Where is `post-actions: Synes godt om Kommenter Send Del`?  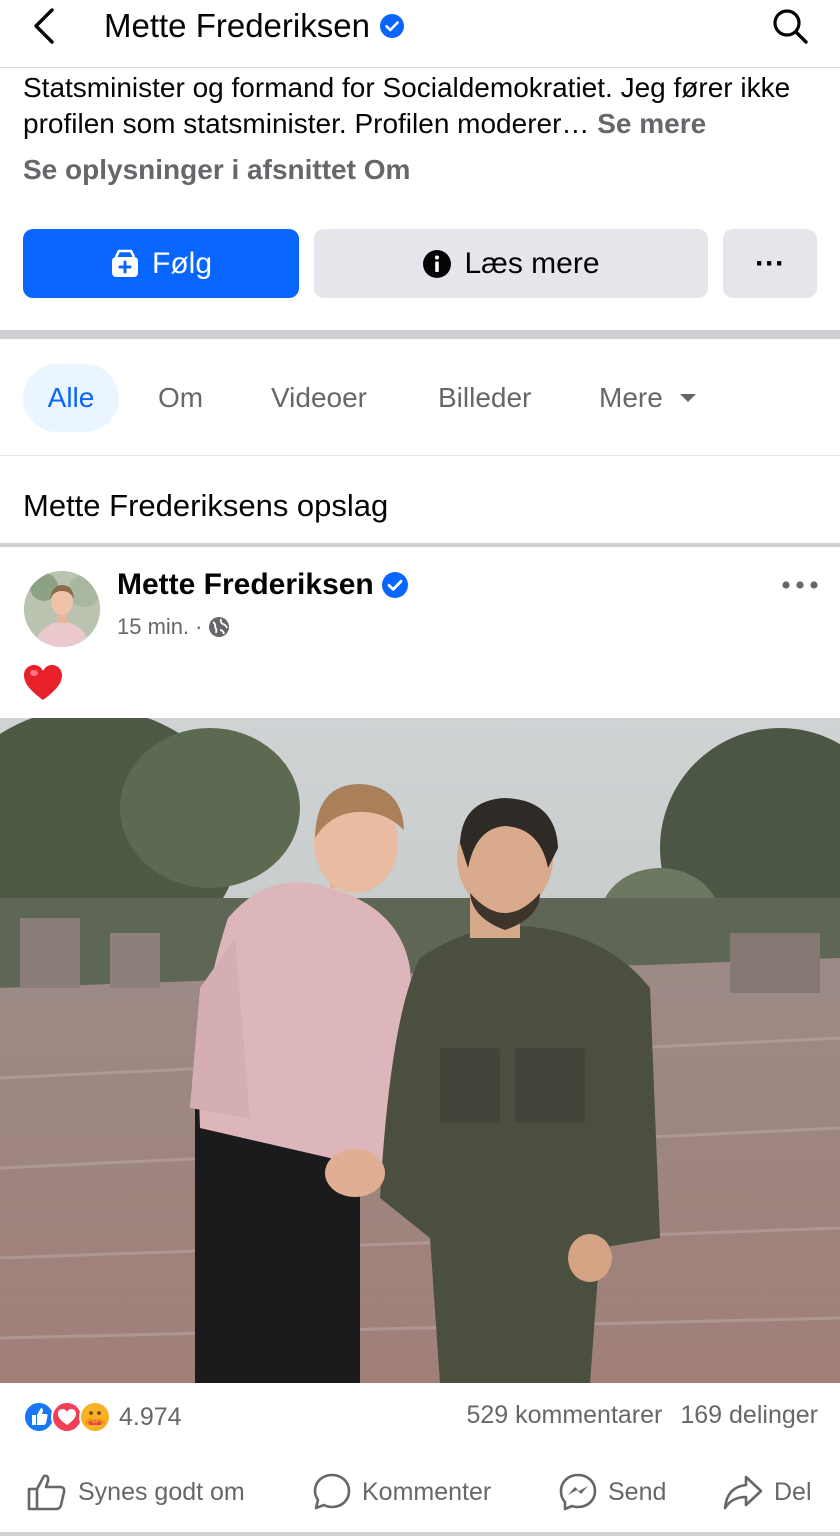 post-actions: Synes godt om Kommenter Send Del is located at coordinates (420, 1491).